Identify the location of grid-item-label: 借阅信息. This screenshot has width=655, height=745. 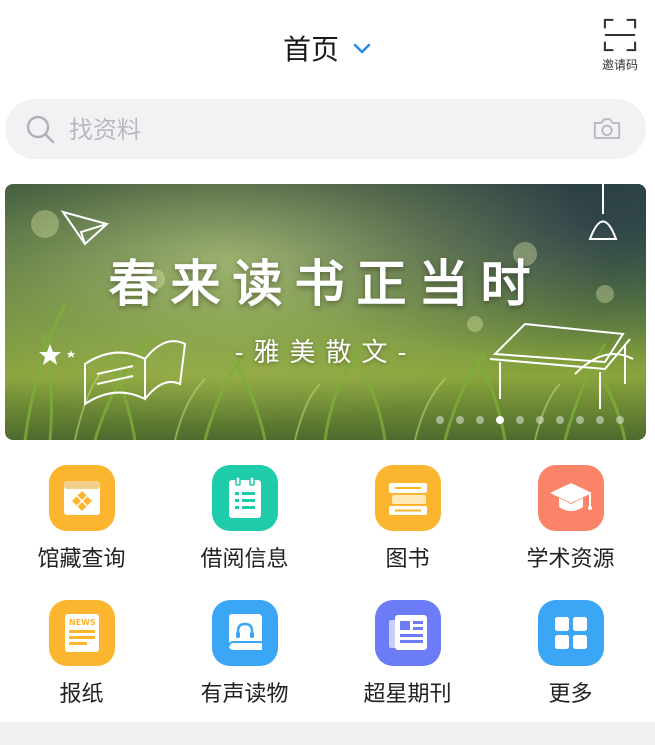
(244, 559).